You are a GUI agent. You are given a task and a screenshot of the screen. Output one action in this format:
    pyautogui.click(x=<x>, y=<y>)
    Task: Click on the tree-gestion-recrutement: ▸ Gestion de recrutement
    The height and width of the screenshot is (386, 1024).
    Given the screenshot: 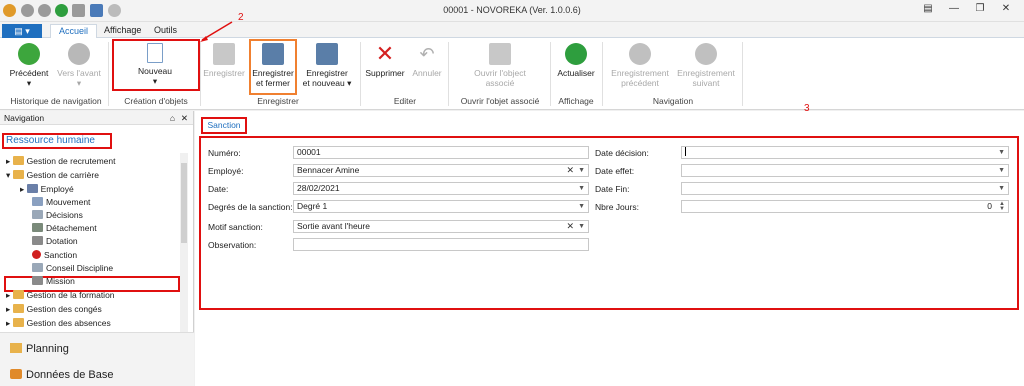 What is the action you would take?
    pyautogui.click(x=60, y=161)
    